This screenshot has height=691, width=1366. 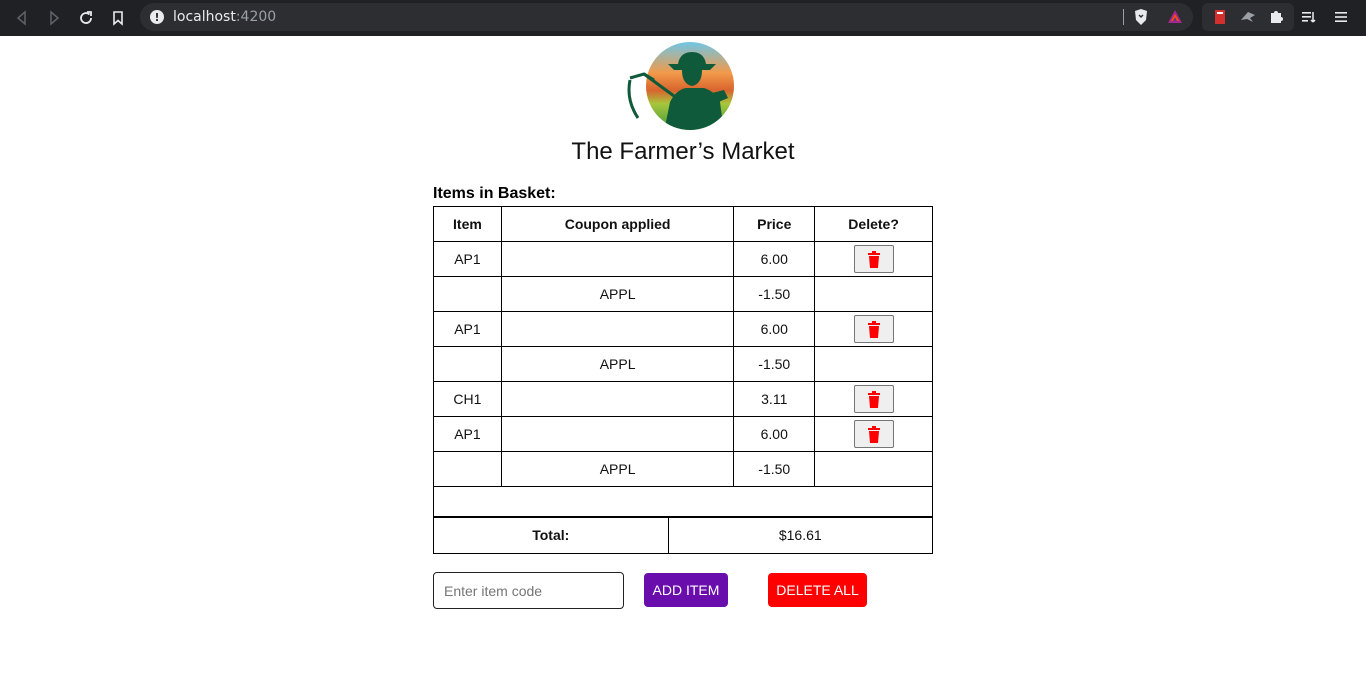 What do you see at coordinates (118, 18) in the screenshot?
I see `bookmark-icon` at bounding box center [118, 18].